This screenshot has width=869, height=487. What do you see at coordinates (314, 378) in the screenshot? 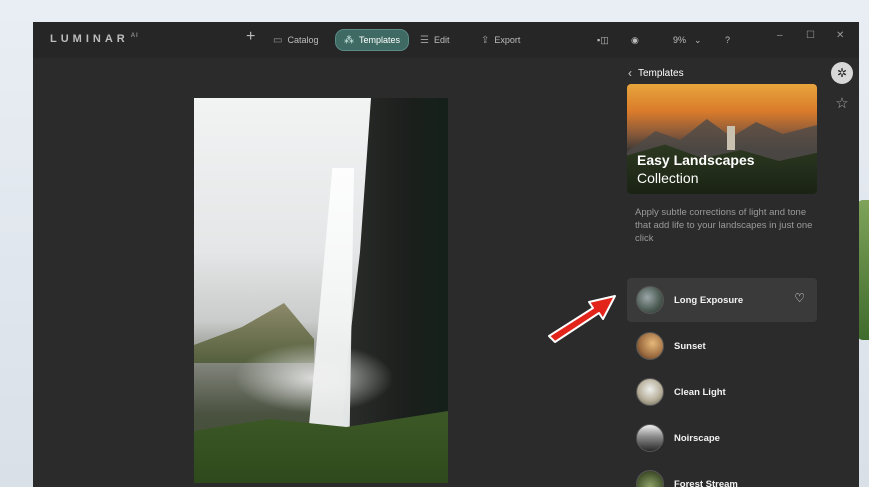
I see `photo-mist` at bounding box center [314, 378].